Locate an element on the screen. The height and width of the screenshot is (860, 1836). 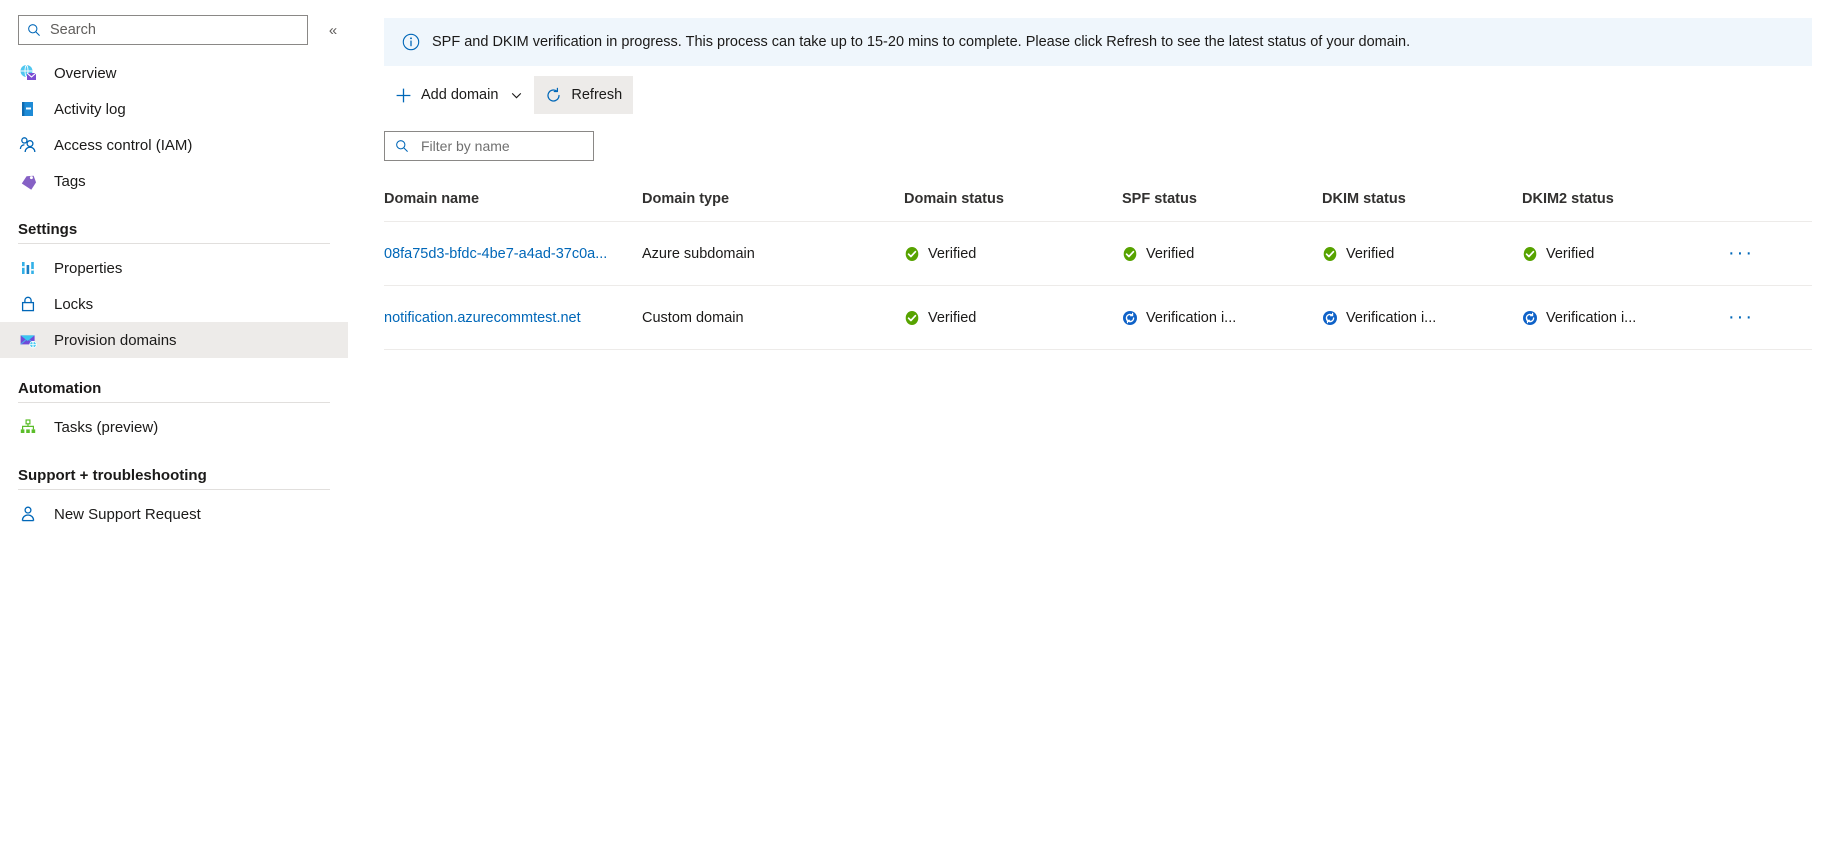
cell-spf-status: Verified is located at coordinates (1222, 253).